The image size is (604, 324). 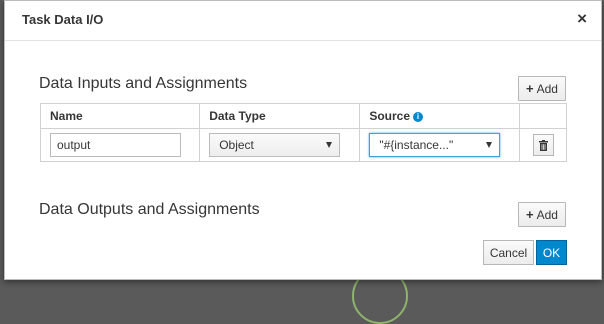 I want to click on table-row: Object "#{instance...", so click(x=303, y=145).